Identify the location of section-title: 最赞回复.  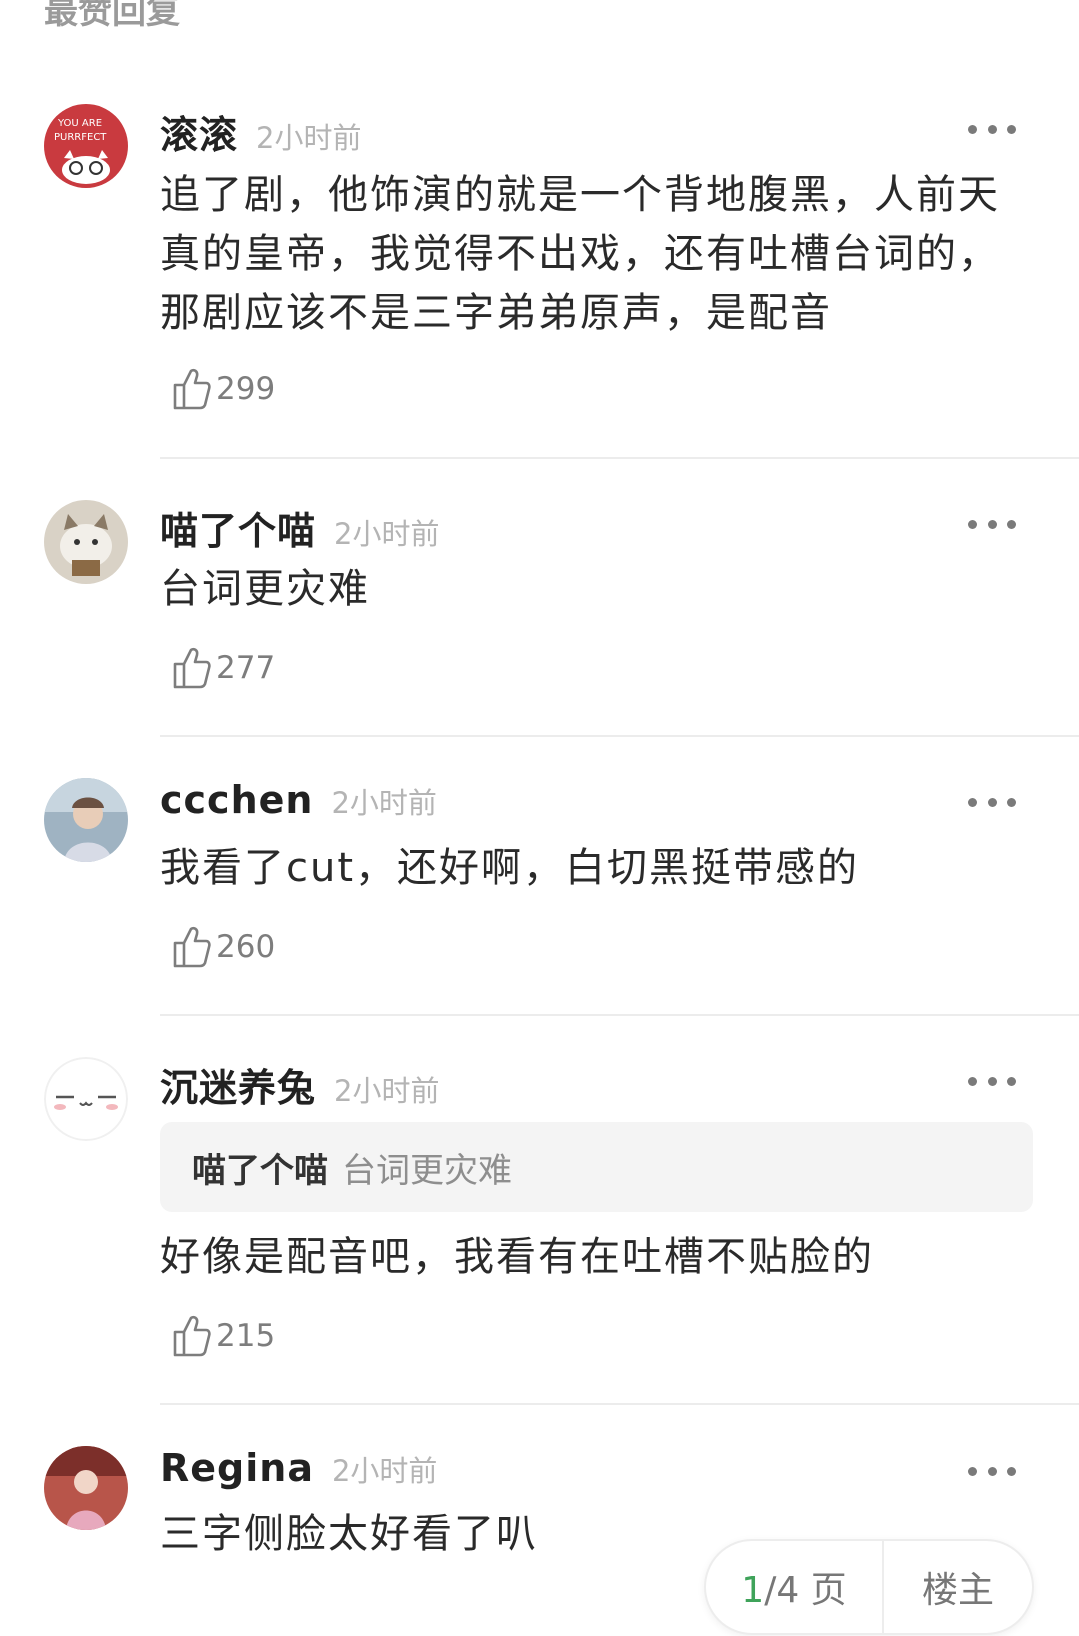
(112, 16).